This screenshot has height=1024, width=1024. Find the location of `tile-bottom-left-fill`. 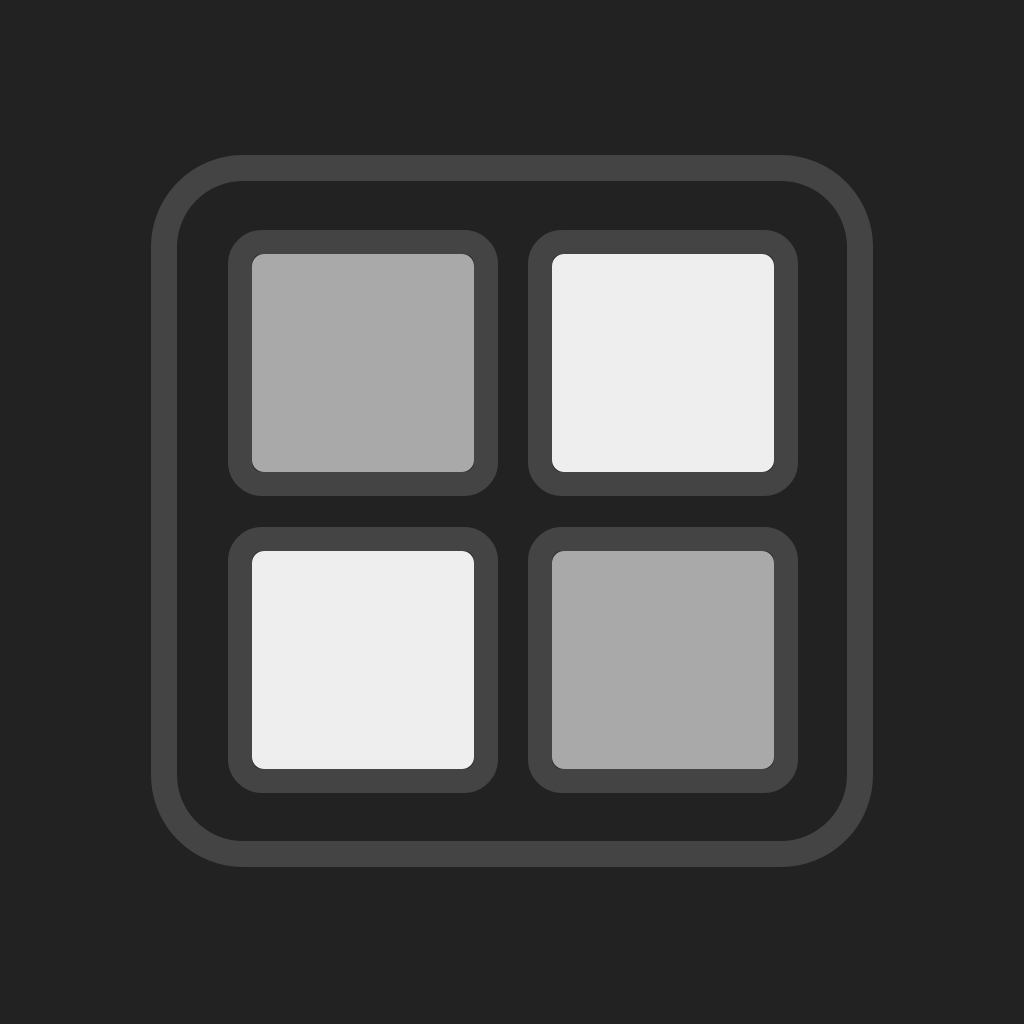

tile-bottom-left-fill is located at coordinates (363, 660).